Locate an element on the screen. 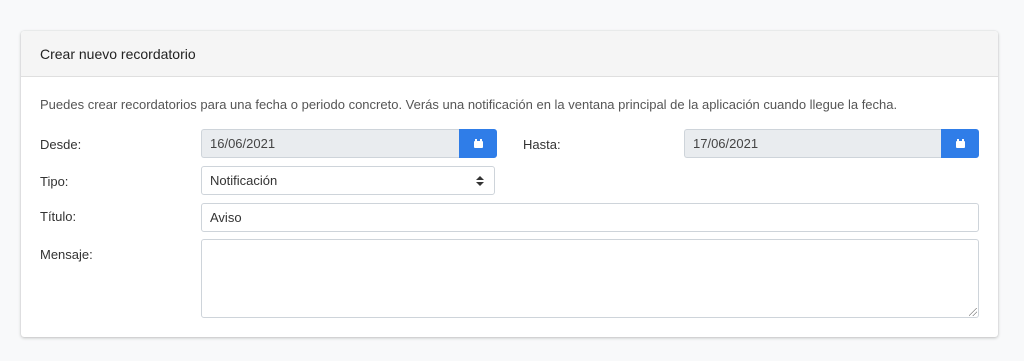 This screenshot has width=1024, height=361. hasta-label: Hasta: is located at coordinates (542, 144).